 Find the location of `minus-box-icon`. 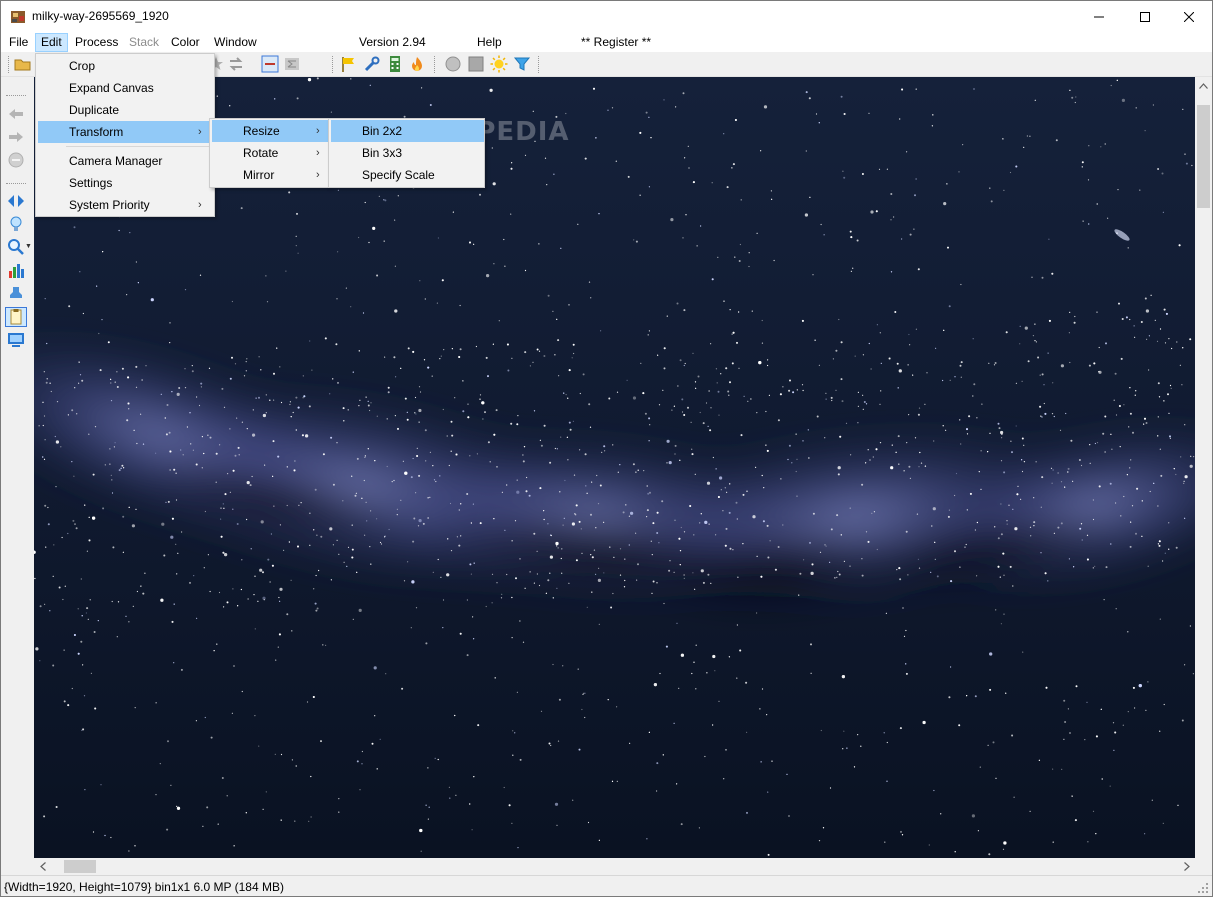

minus-box-icon is located at coordinates (270, 64).